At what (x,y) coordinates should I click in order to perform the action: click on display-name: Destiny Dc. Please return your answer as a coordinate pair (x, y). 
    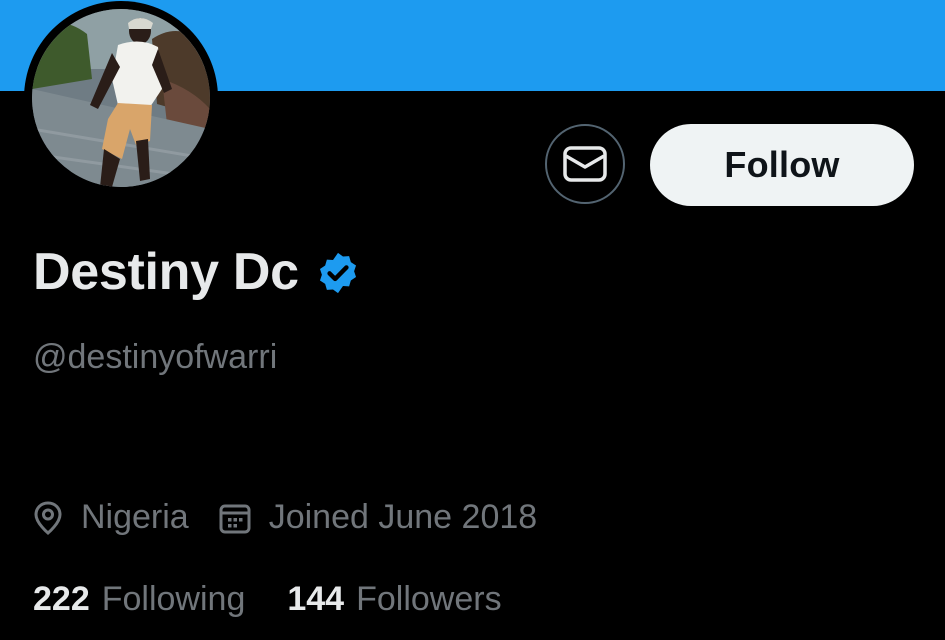
    Looking at the image, I should click on (166, 272).